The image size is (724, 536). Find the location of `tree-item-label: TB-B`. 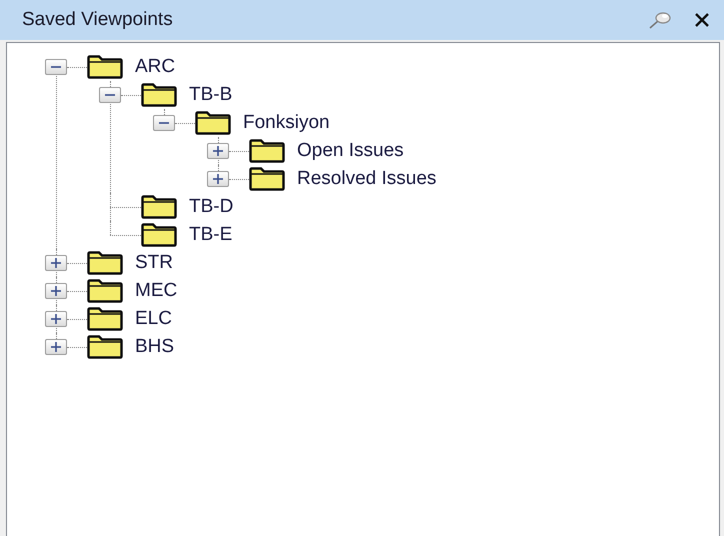

tree-item-label: TB-B is located at coordinates (210, 95).